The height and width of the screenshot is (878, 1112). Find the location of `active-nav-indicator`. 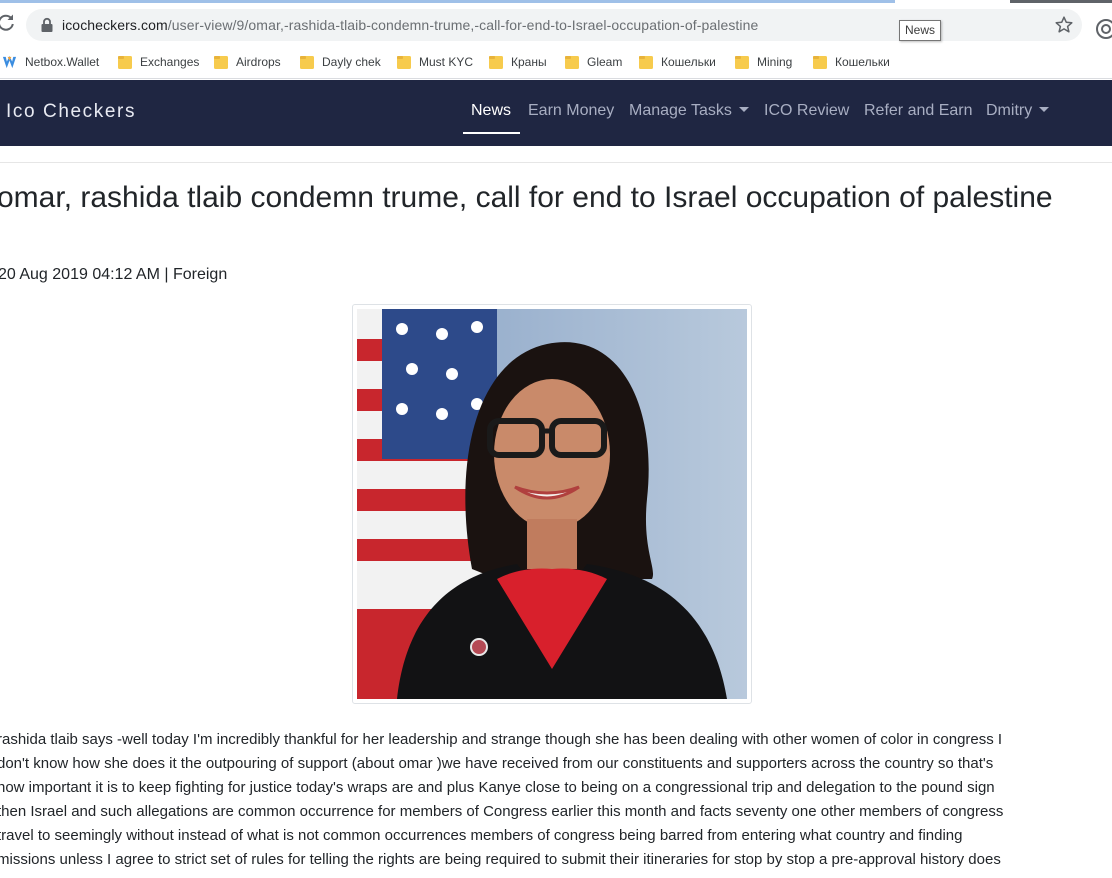

active-nav-indicator is located at coordinates (491, 133).